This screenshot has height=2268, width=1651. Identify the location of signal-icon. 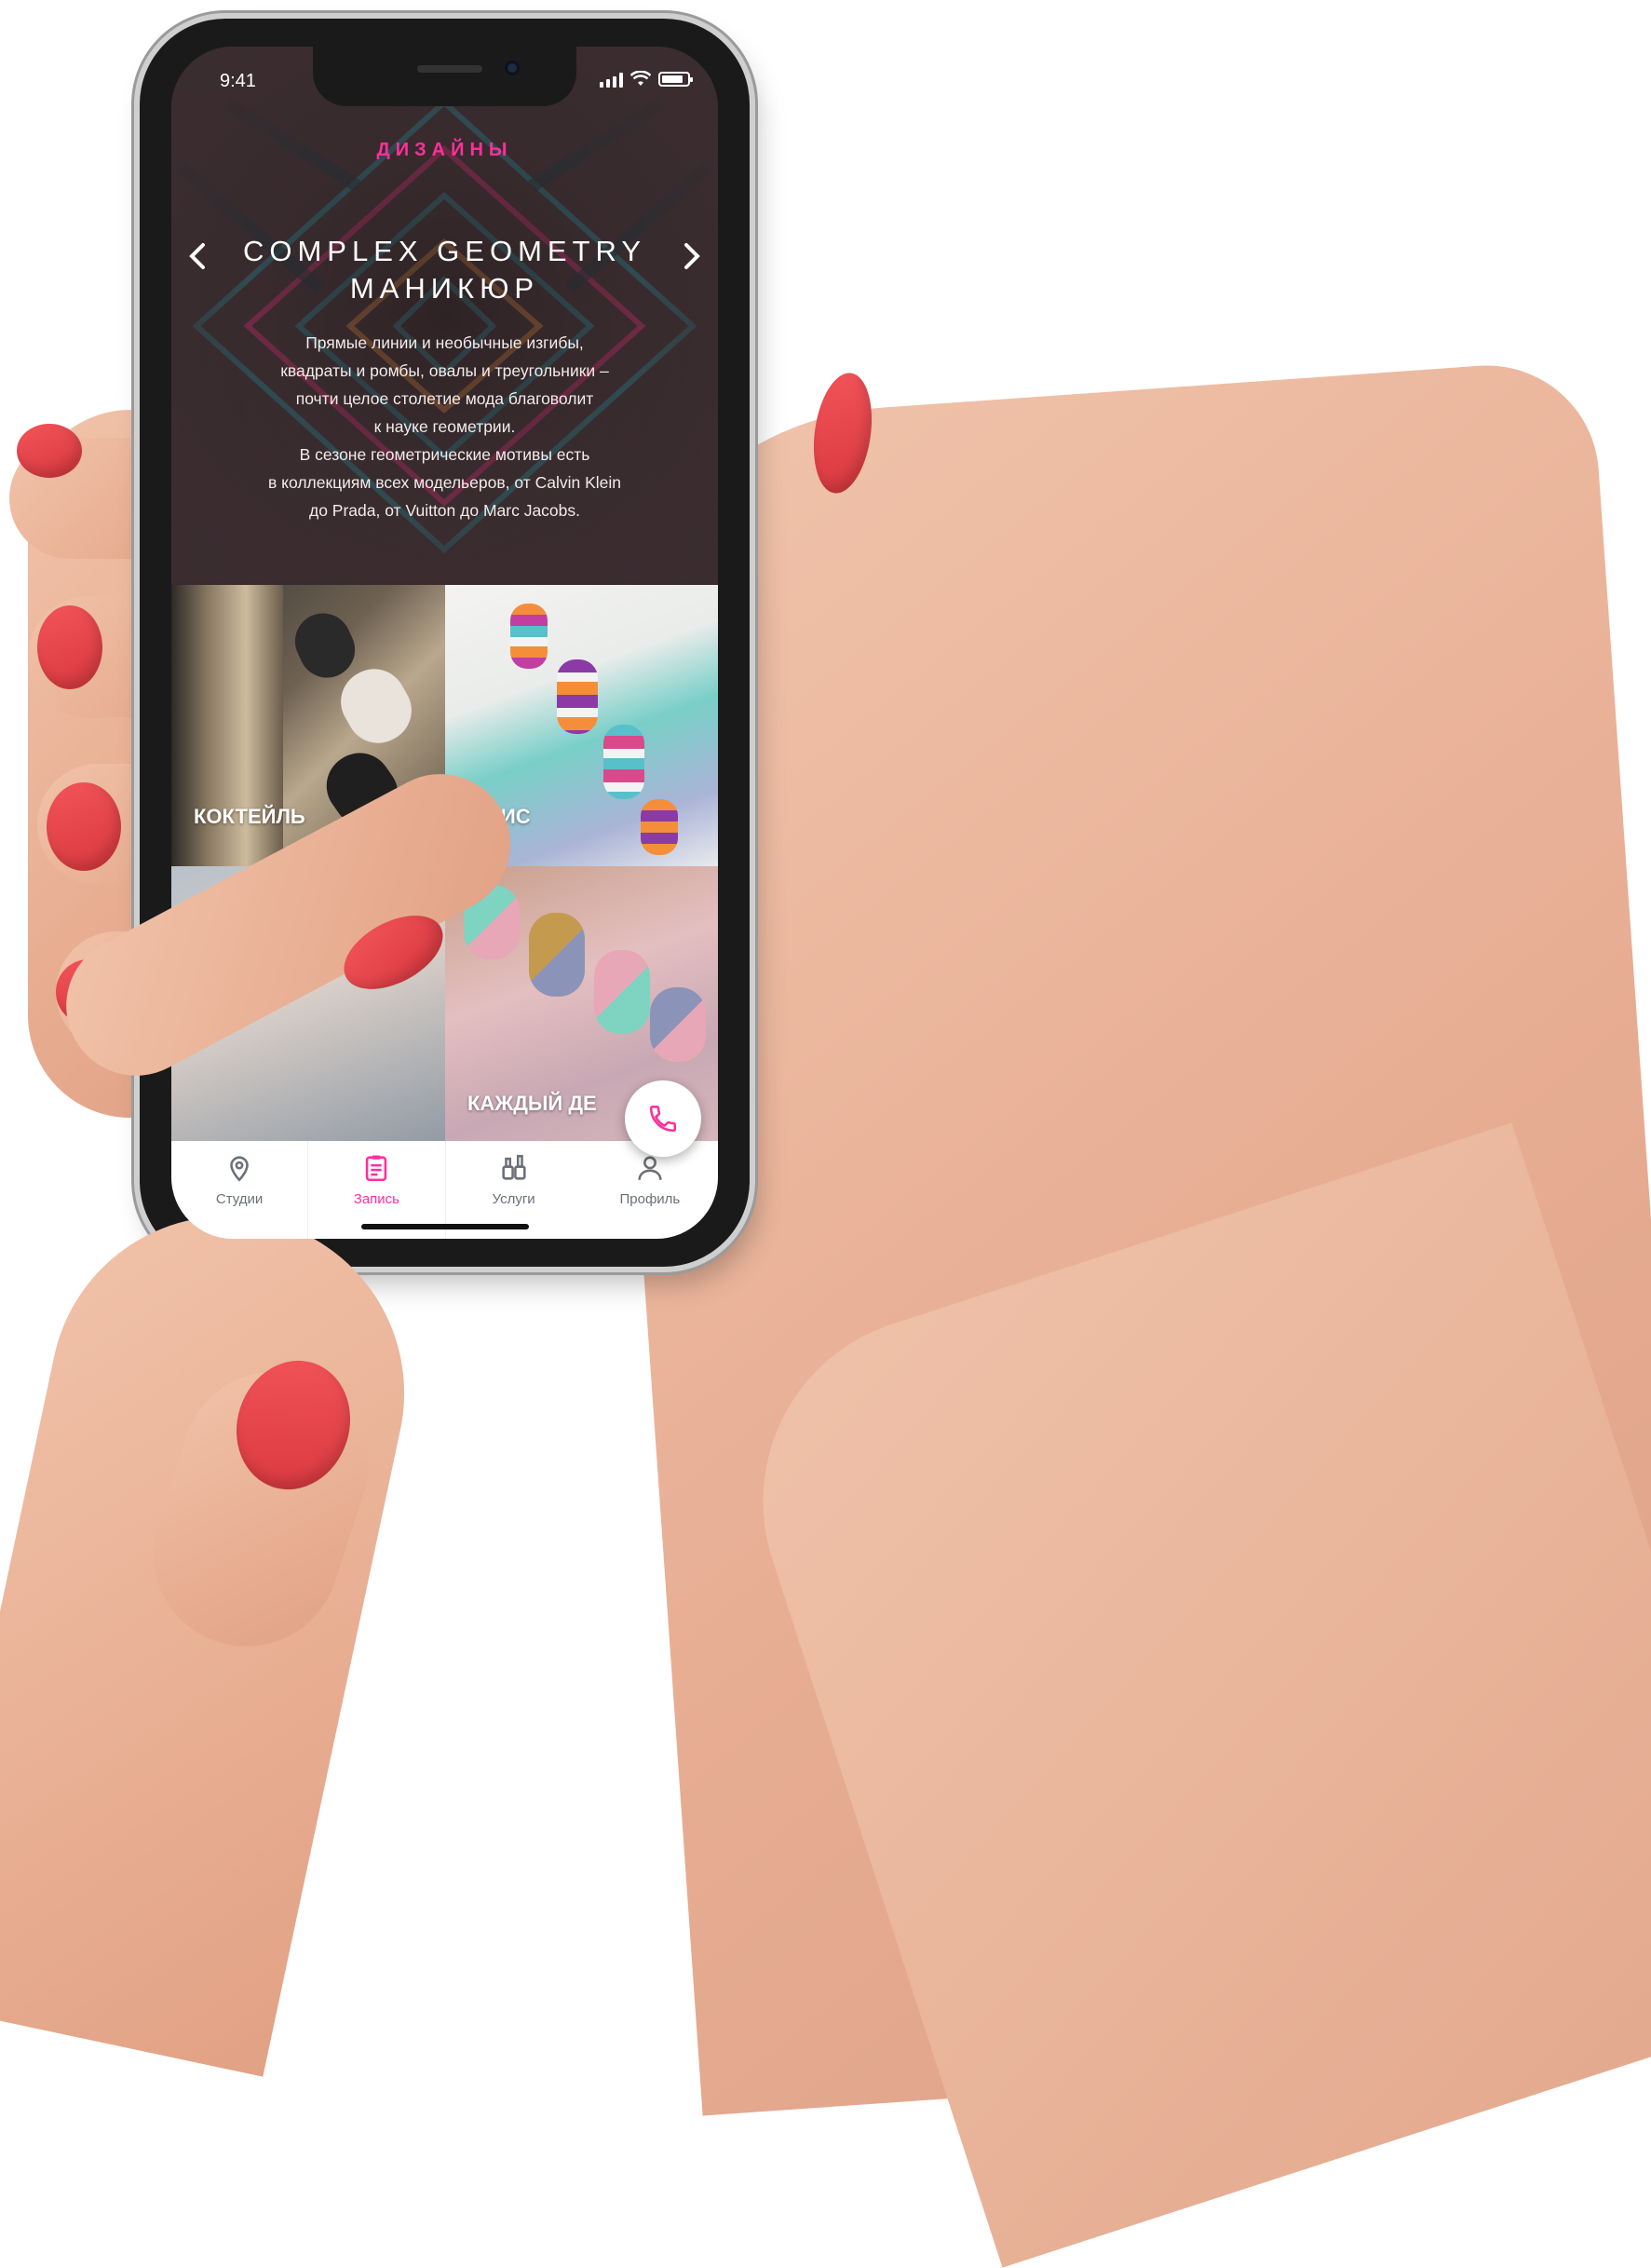
(611, 79).